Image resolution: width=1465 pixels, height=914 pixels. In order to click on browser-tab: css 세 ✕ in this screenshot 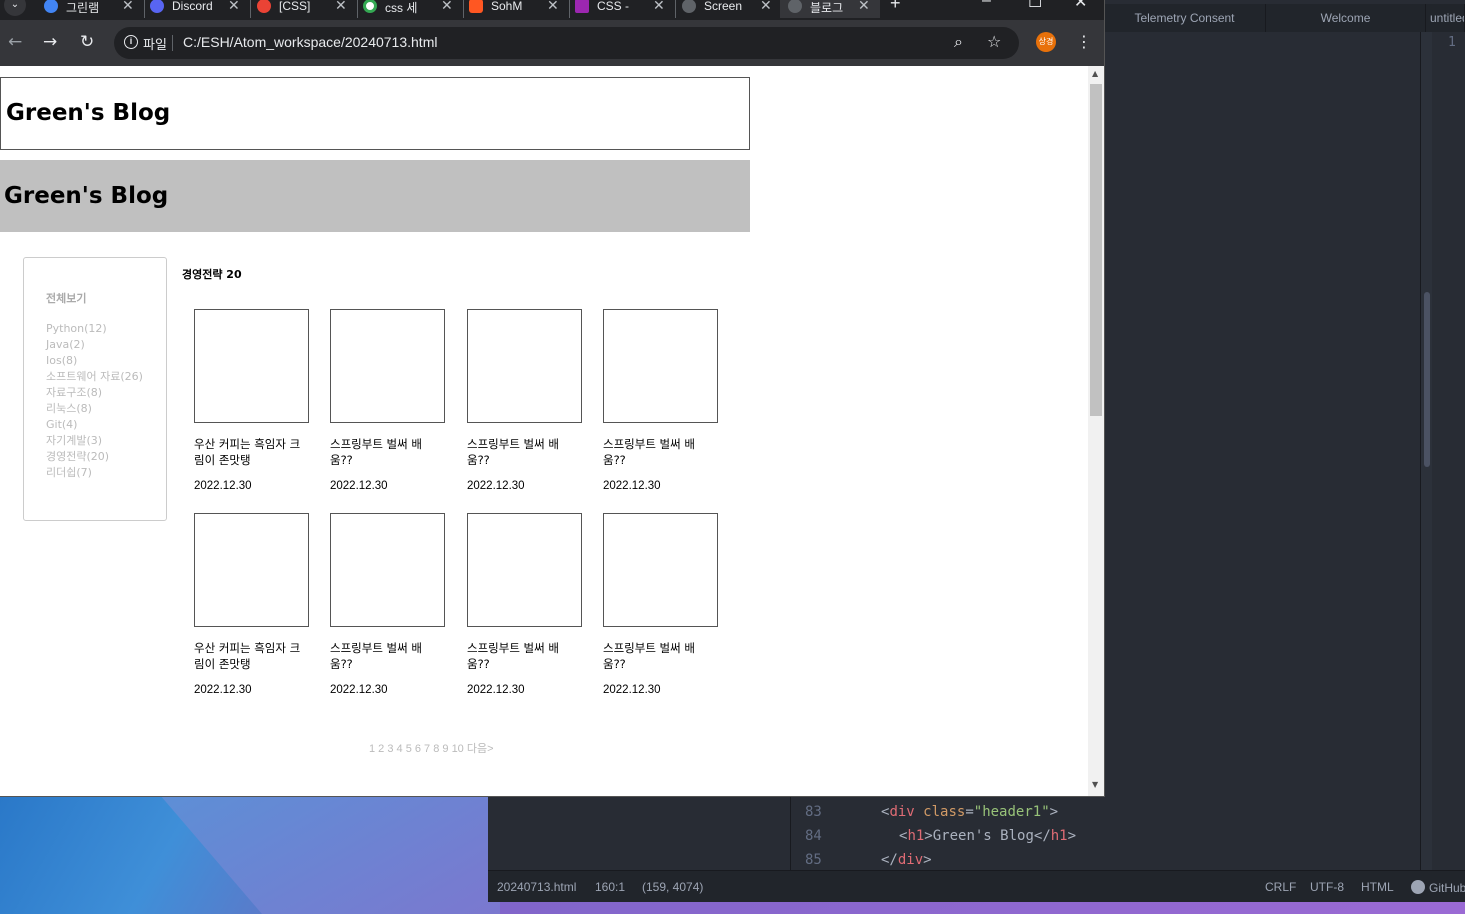, I will do `click(416, 9)`.